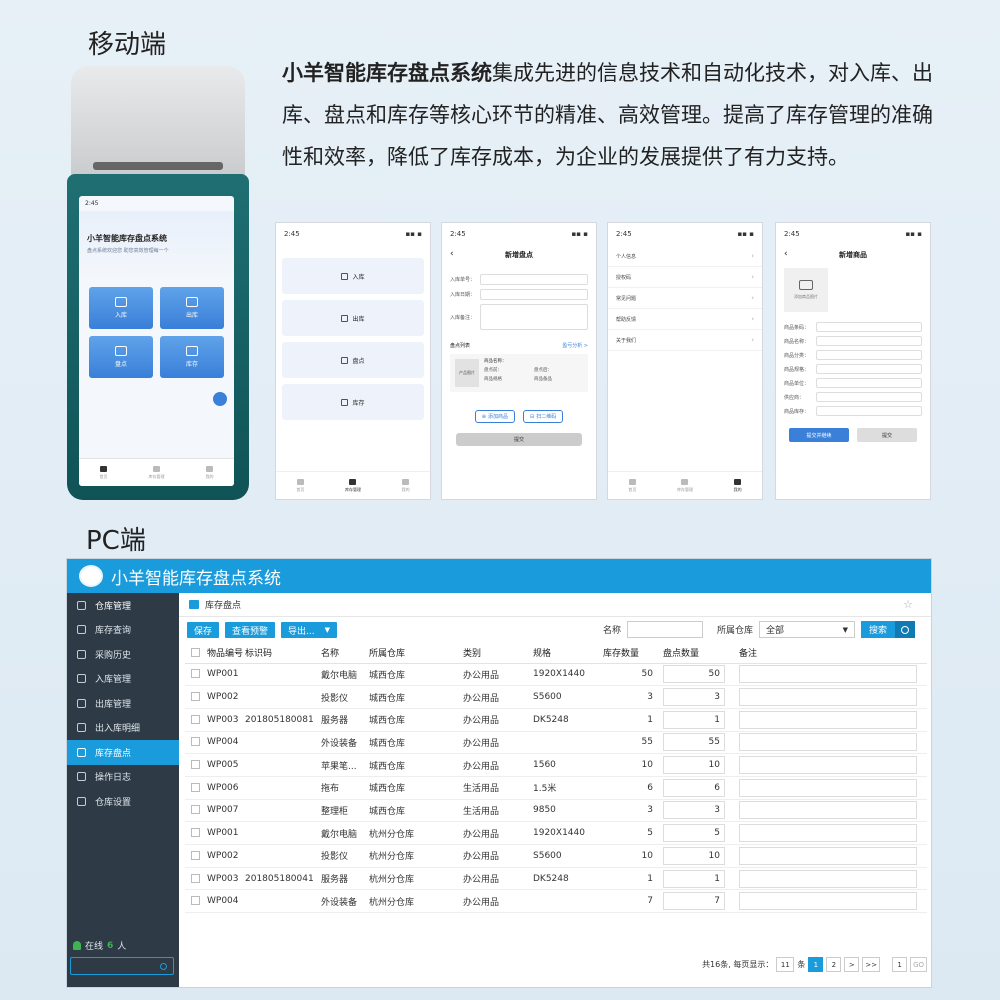 The image size is (1000, 1000). What do you see at coordinates (123, 752) in the screenshot?
I see `sidebar-item-inventory-count: 库存盘点` at bounding box center [123, 752].